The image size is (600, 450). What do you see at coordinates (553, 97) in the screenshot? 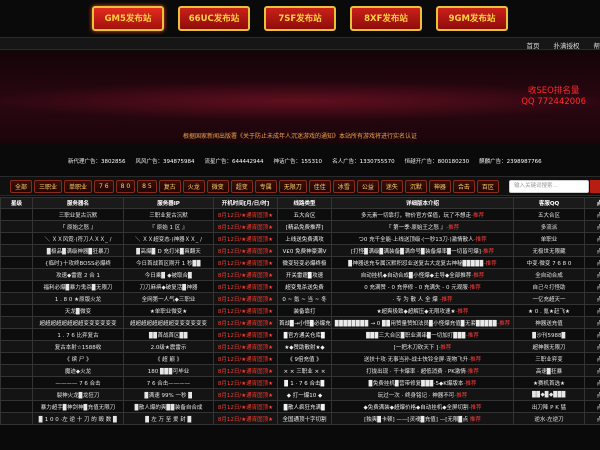
I see `seo-advert: 收SEO排名量 QQ 772442006` at bounding box center [553, 97].